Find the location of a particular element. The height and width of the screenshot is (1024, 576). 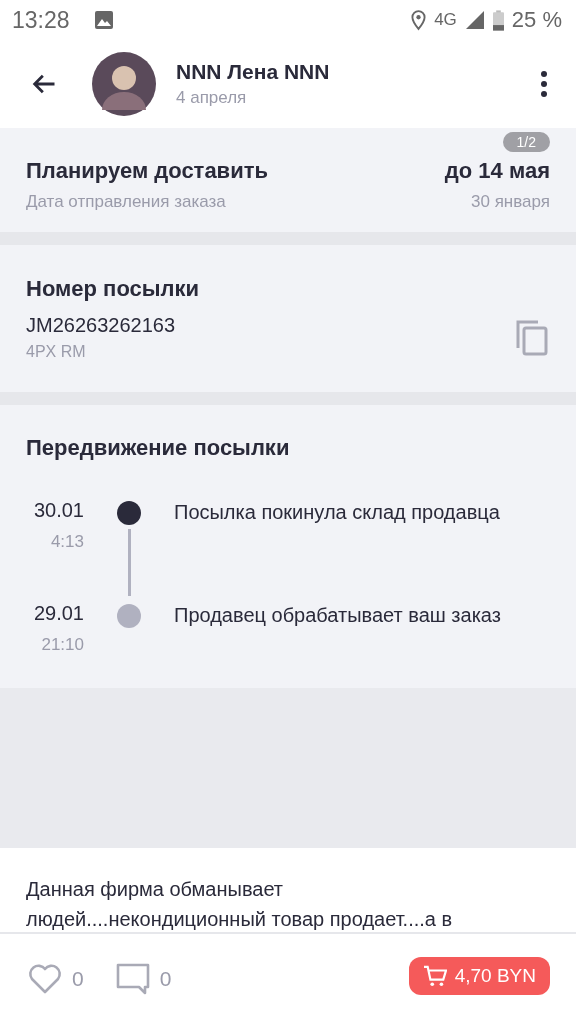

delivery-title: Планируем доставить is located at coordinates (147, 171).